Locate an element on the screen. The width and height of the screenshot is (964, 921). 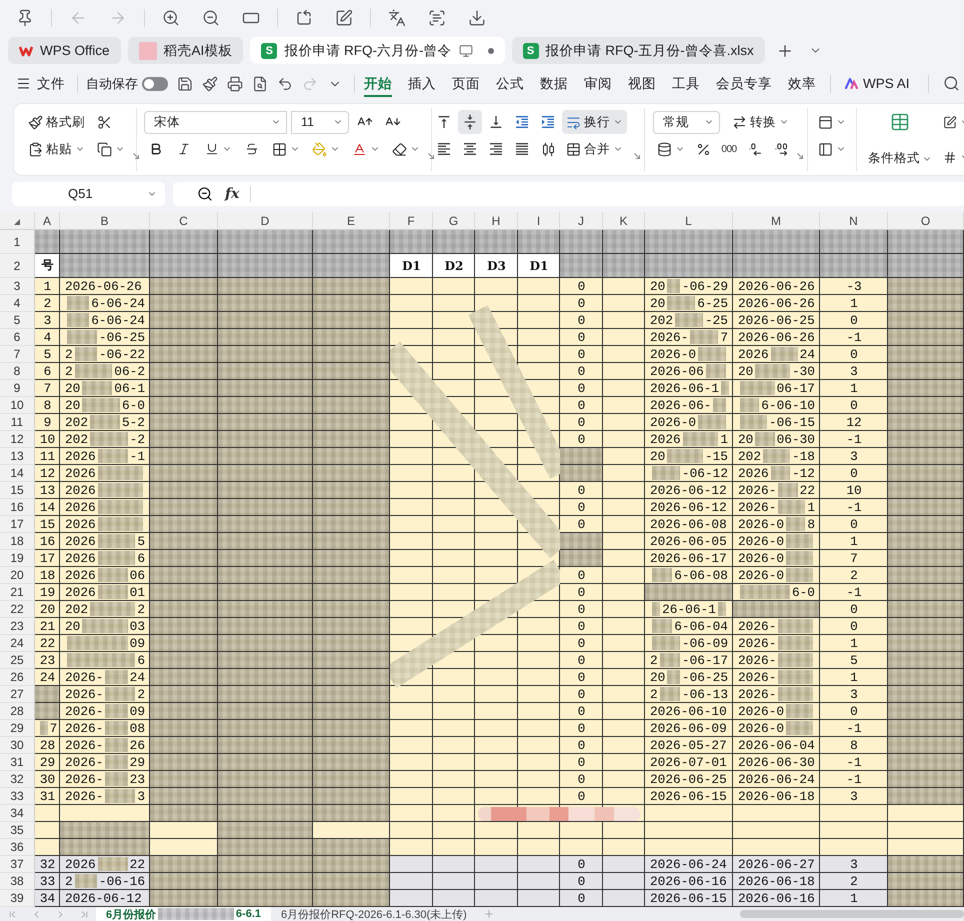
select-all-icon is located at coordinates (17, 222).